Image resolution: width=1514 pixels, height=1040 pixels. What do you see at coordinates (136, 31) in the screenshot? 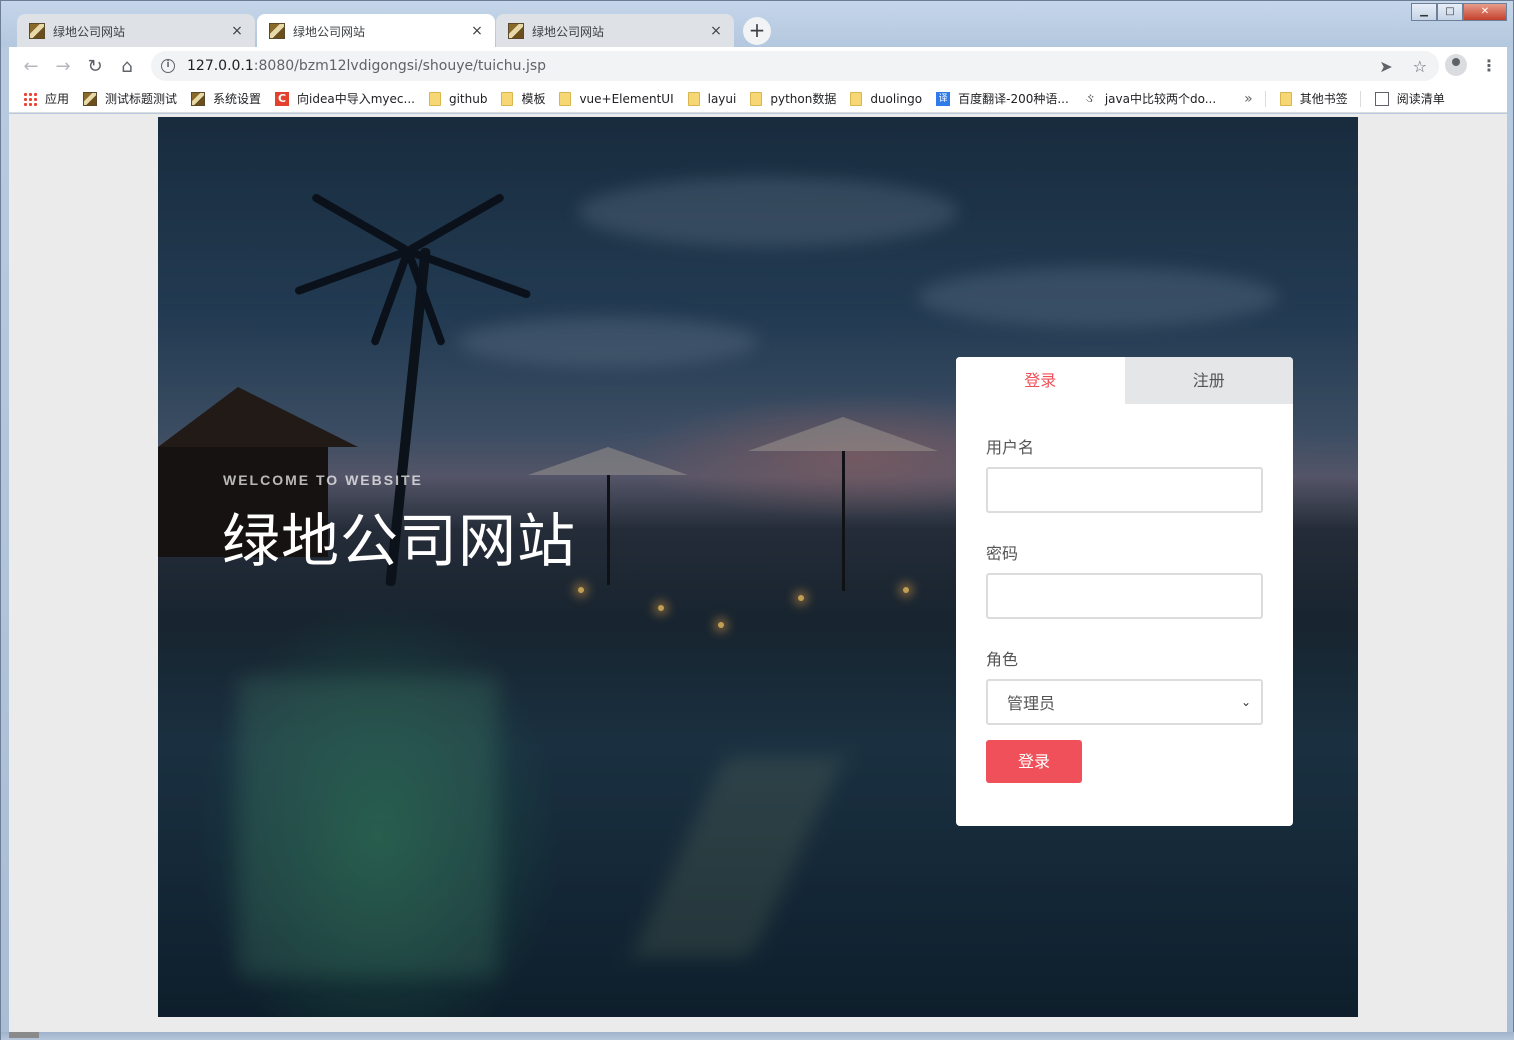
I see `tab-1: 绿地公司网站 ×` at bounding box center [136, 31].